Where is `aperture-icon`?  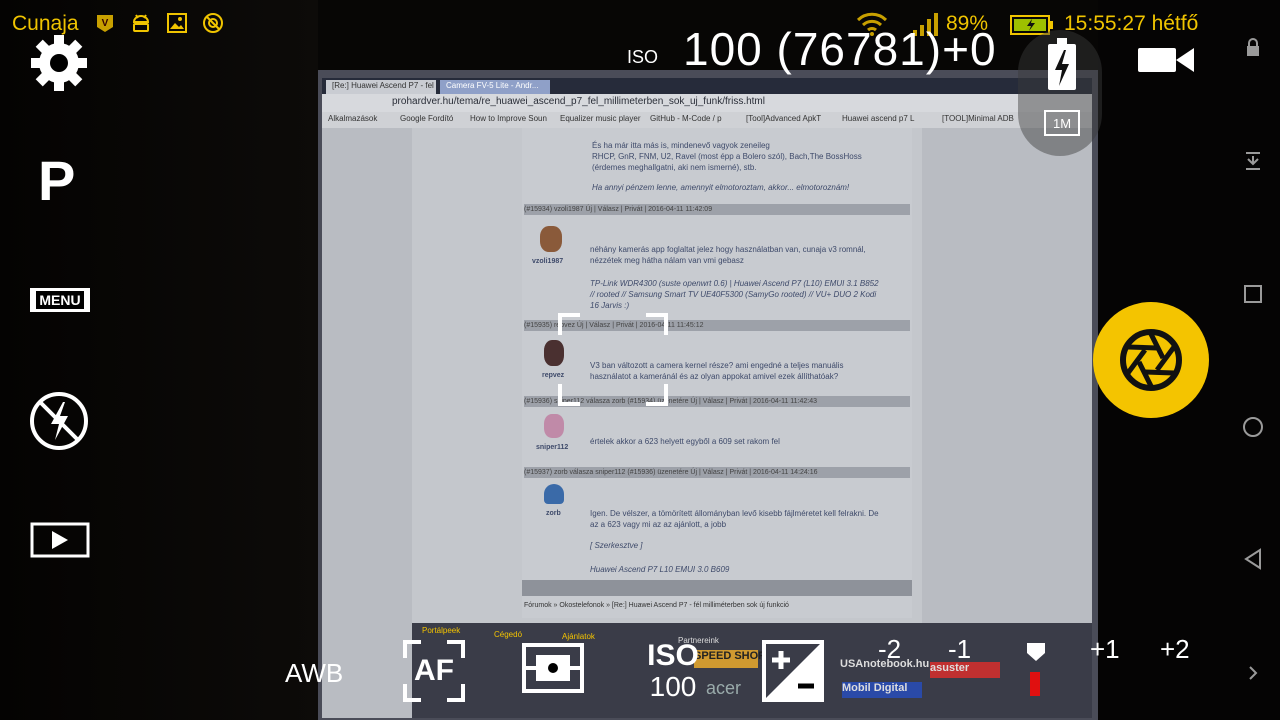 aperture-icon is located at coordinates (1151, 360).